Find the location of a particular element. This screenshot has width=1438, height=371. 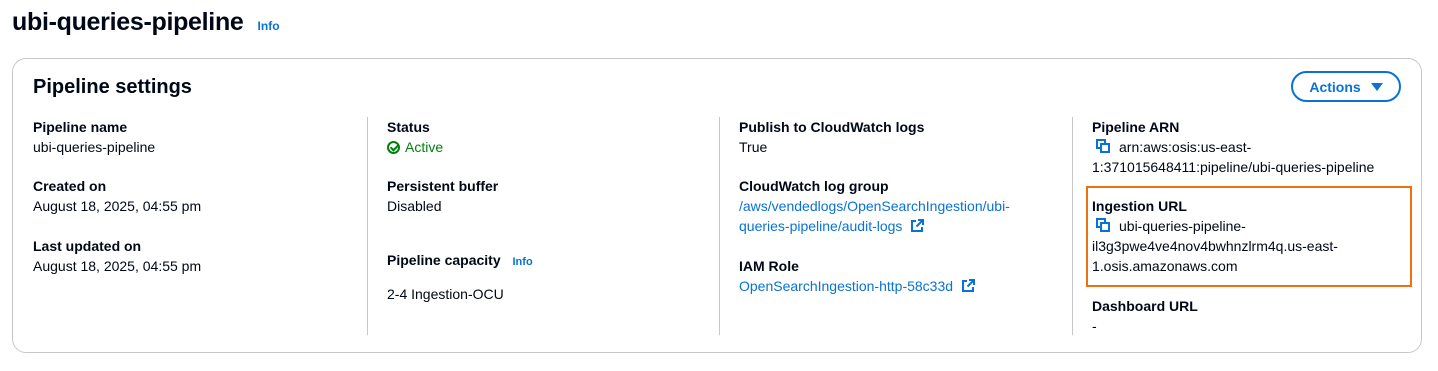

field-created-on: Created on August 18, 2025, 04:55 pm is located at coordinates (193, 196).